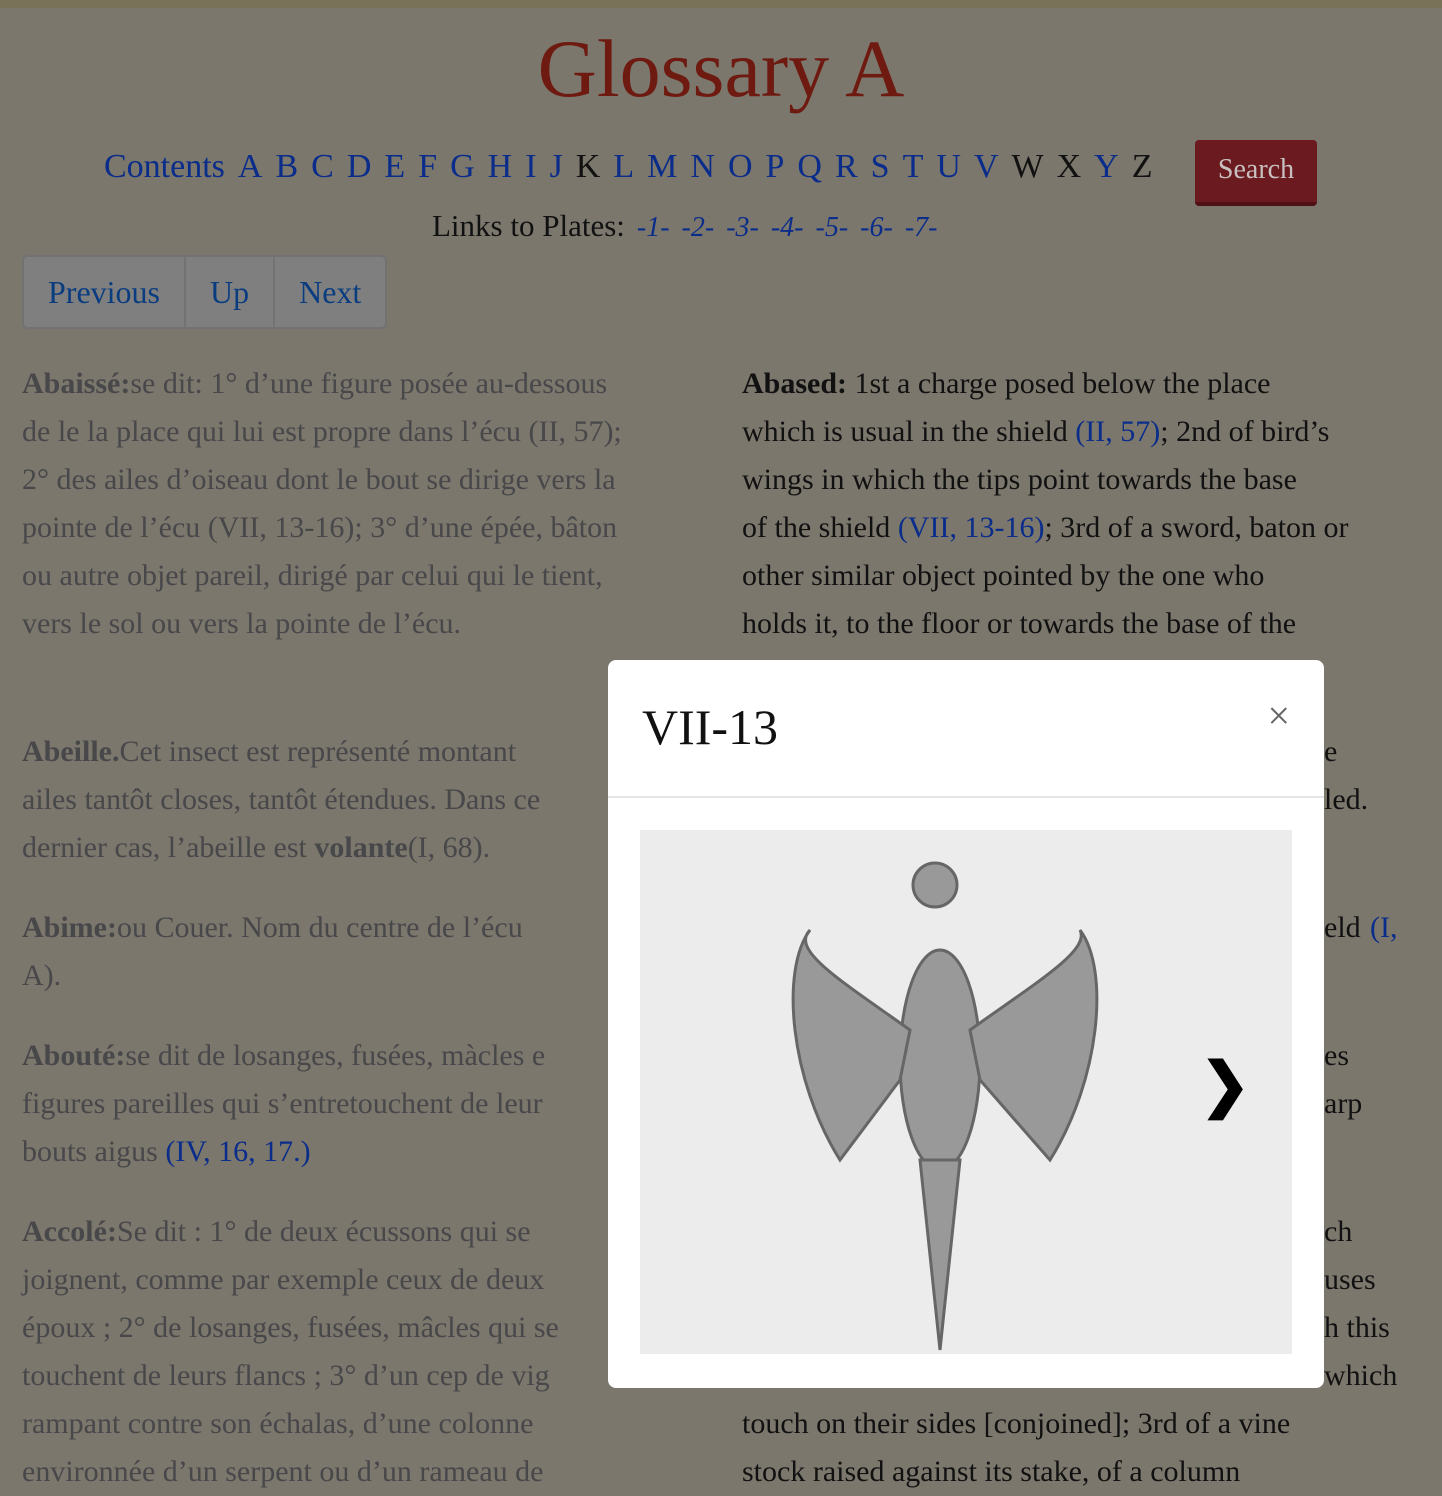  I want to click on plates-links: Links to Plates: -1- -2- -3- -4- -5- -6- -7-, so click(684, 226).